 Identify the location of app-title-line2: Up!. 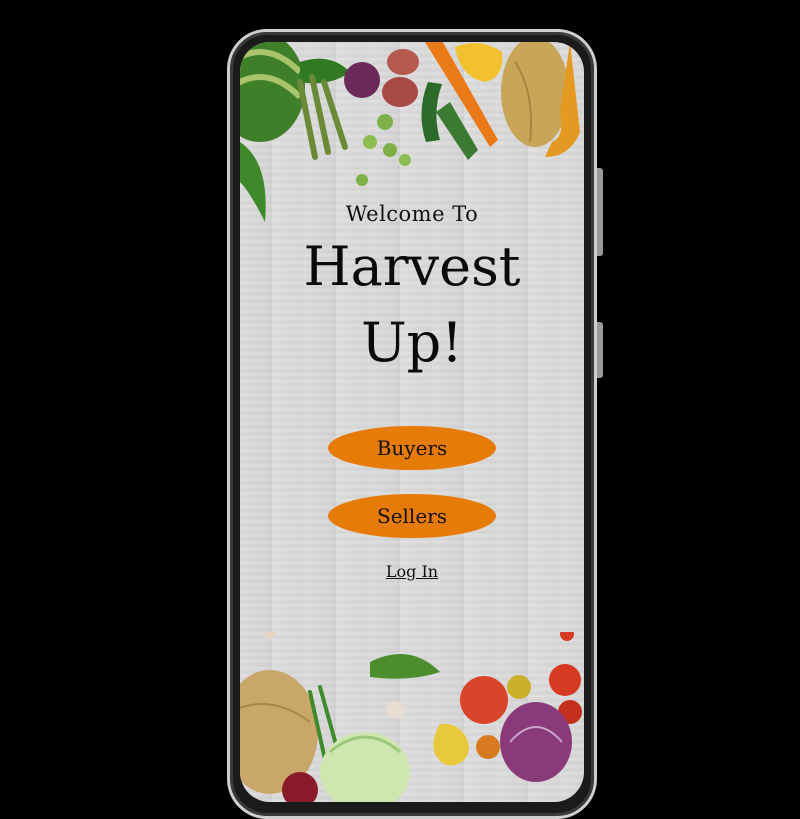
(412, 342).